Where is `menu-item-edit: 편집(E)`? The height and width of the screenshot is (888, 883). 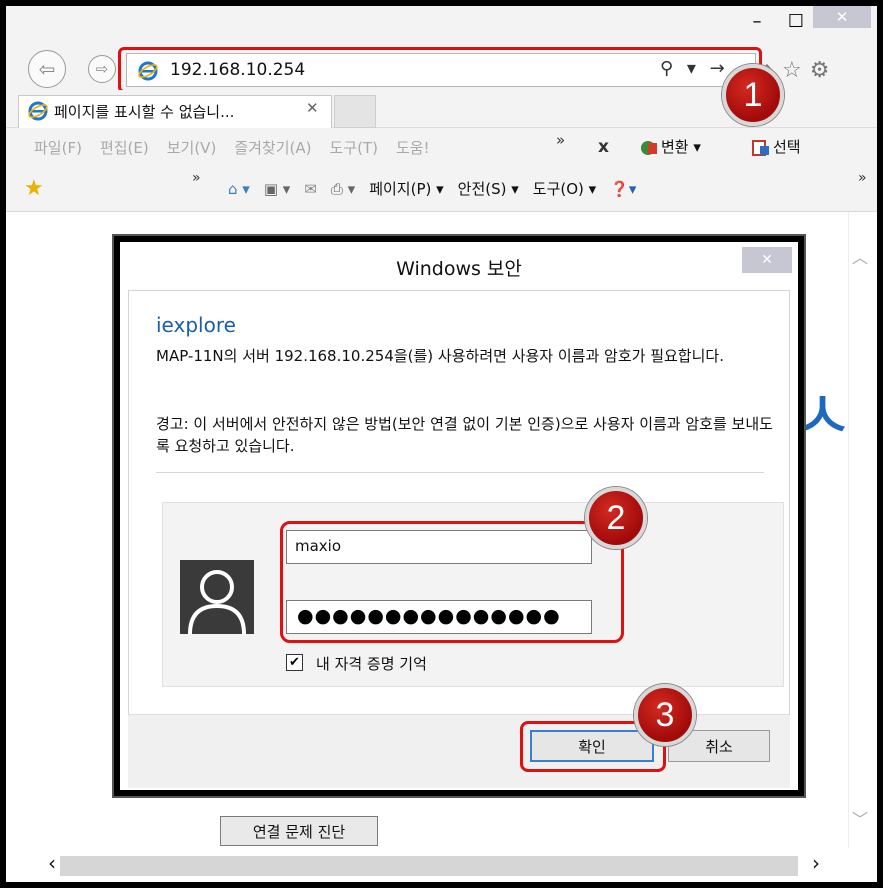
menu-item-edit: 편집(E) is located at coordinates (124, 147).